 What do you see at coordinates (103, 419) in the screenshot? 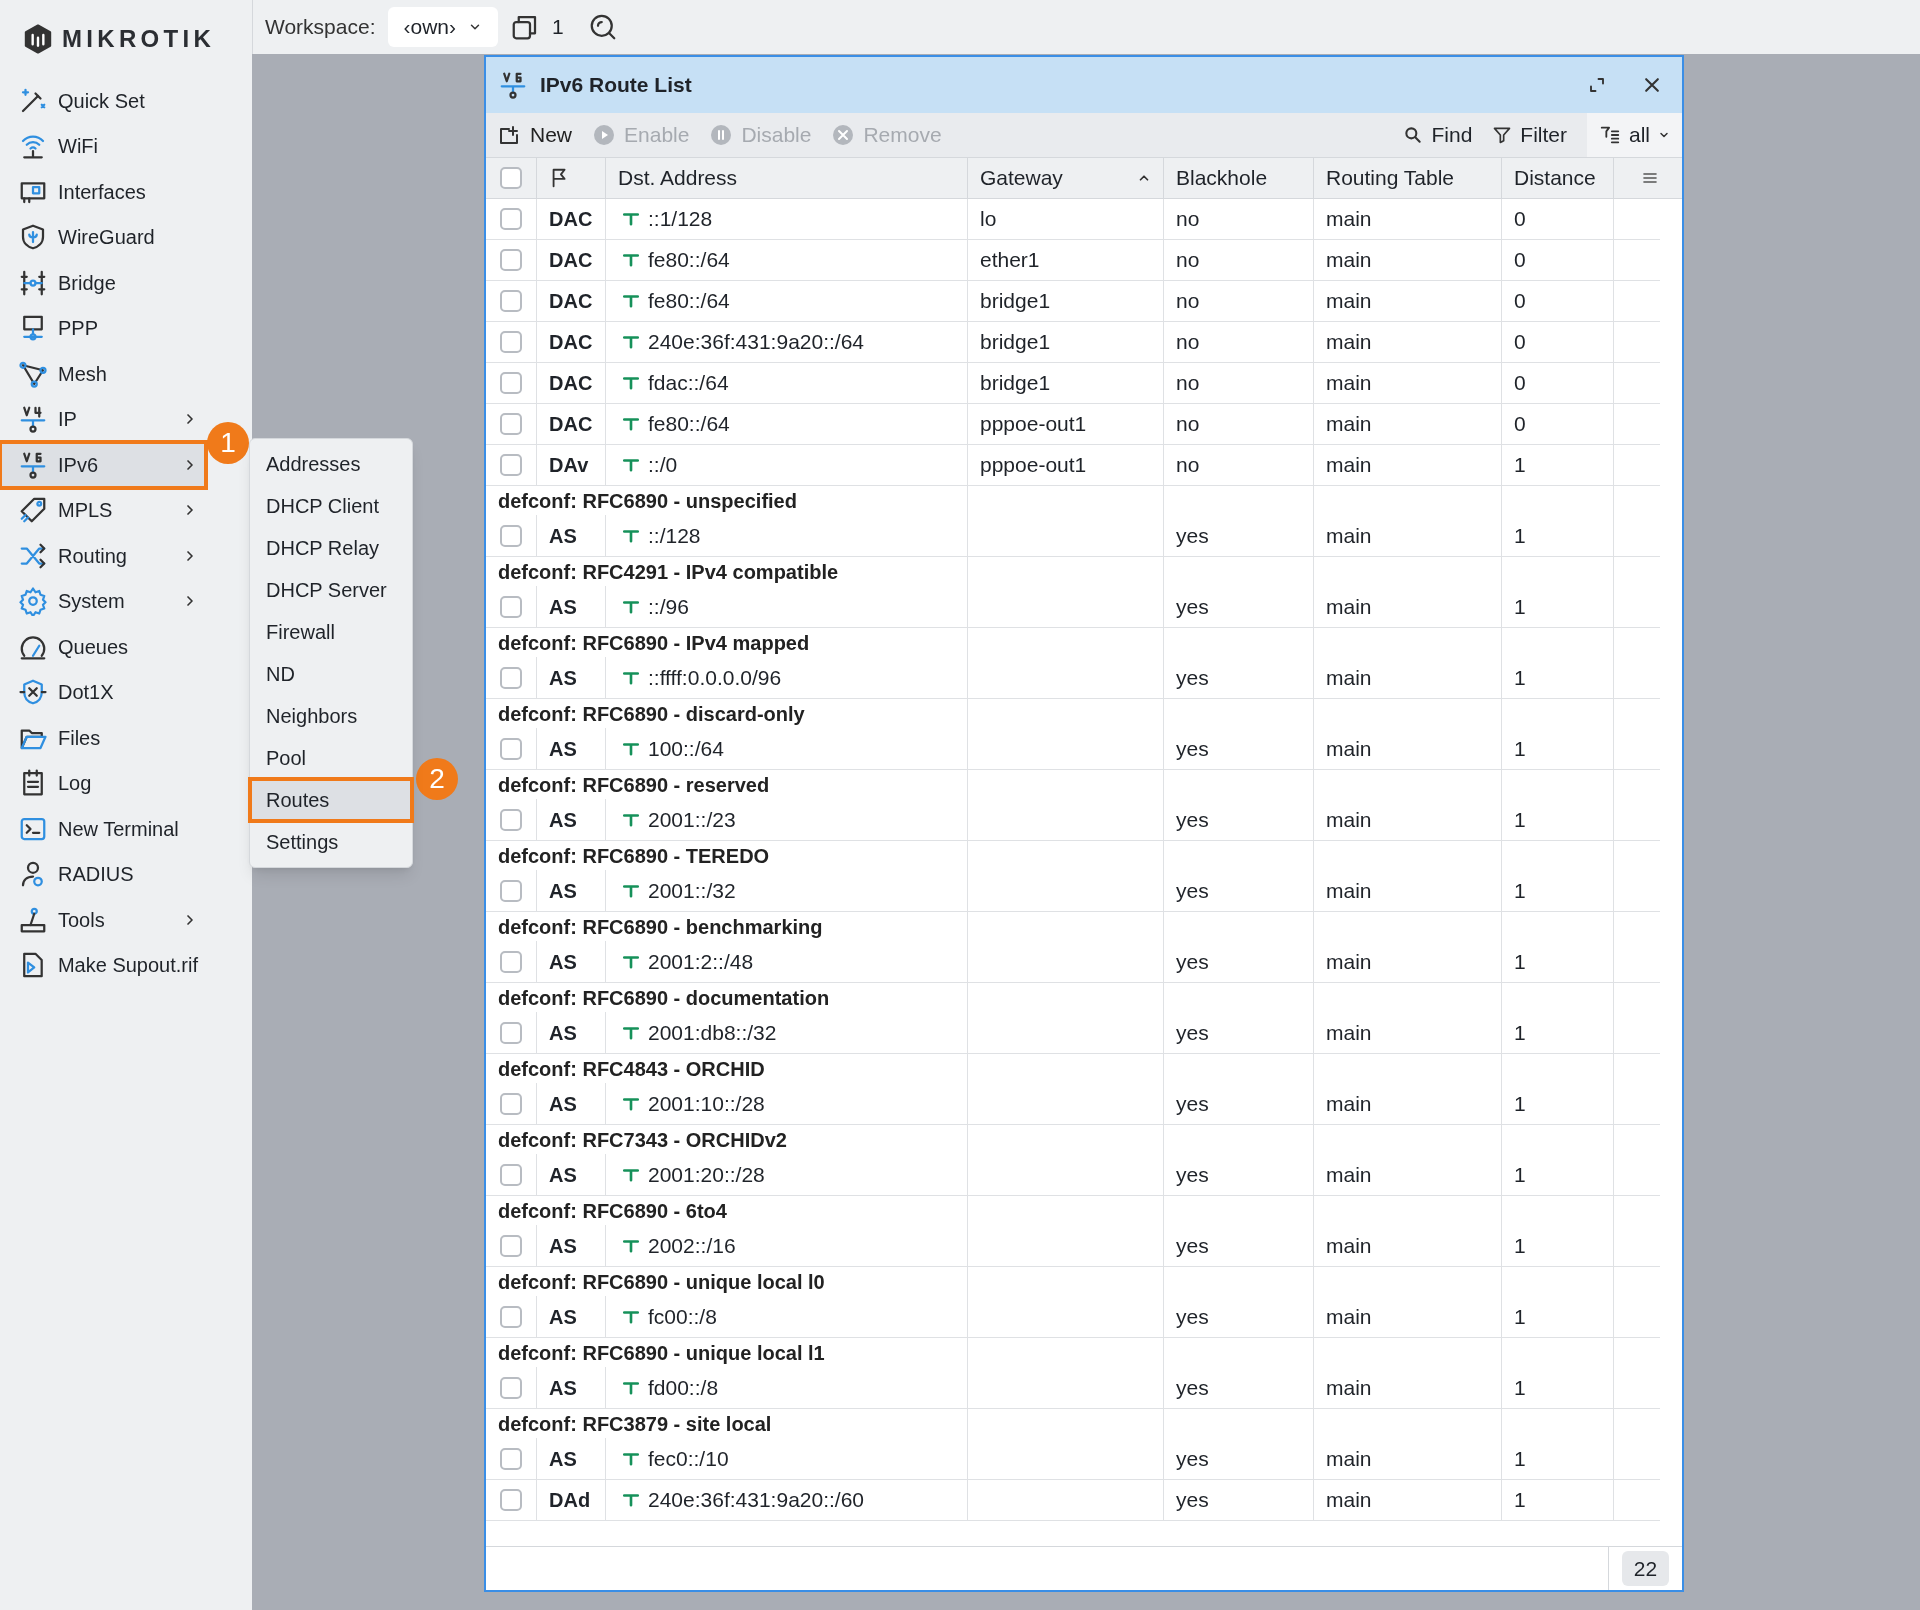
I see `sidebar-item: IP` at bounding box center [103, 419].